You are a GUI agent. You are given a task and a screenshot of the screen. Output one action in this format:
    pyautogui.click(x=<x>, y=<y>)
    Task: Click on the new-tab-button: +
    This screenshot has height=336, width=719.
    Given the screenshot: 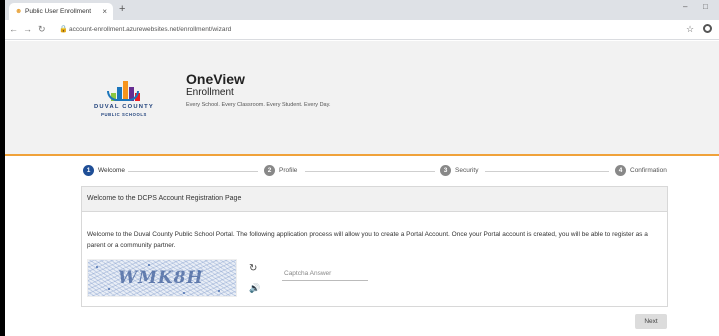 What is the action you would take?
    pyautogui.click(x=122, y=9)
    